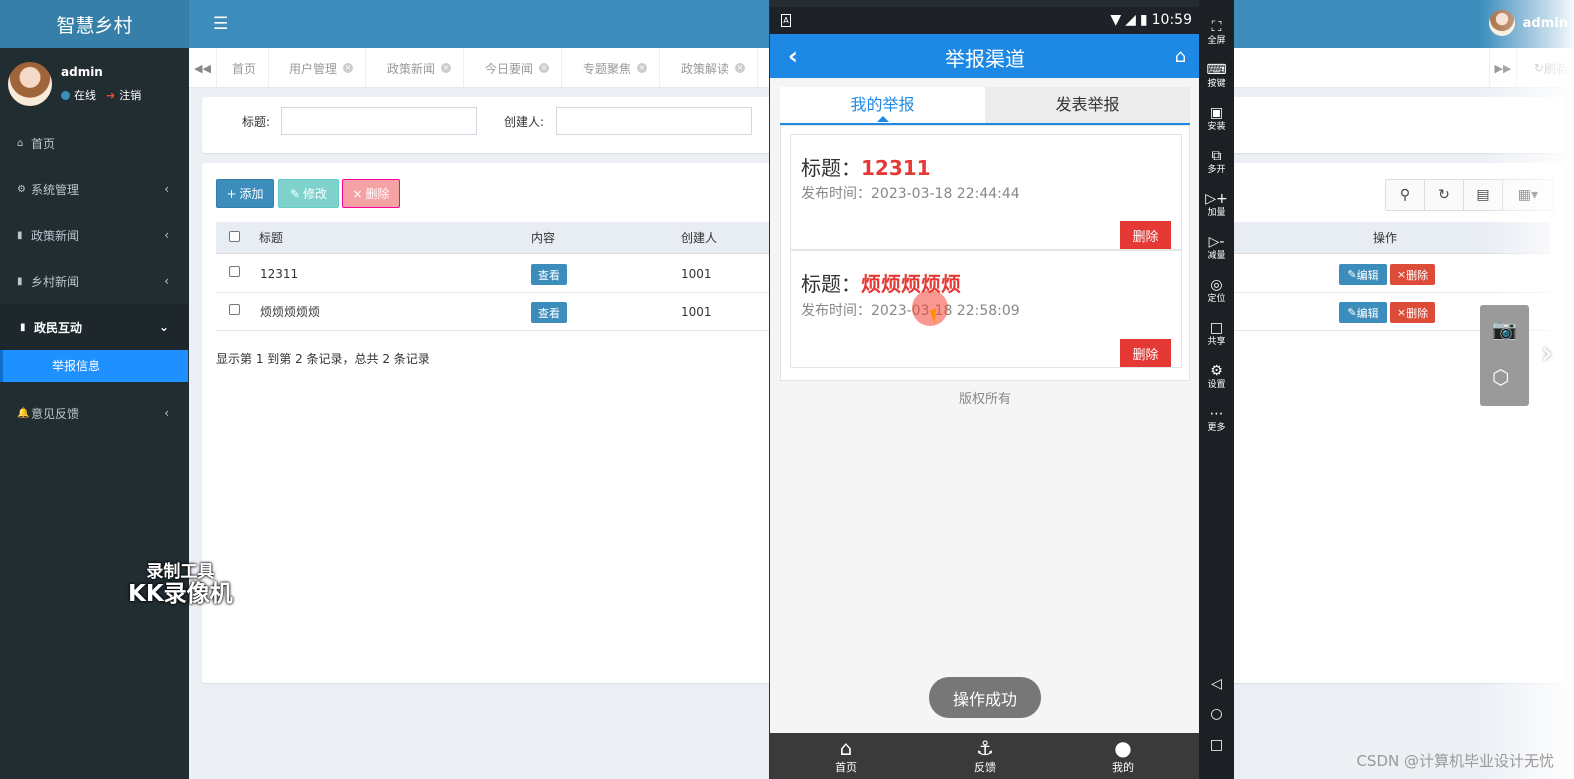 This screenshot has height=779, width=1574. Describe the element at coordinates (290, 312) in the screenshot. I see `row-title: 烦烦烦烦烦` at that location.